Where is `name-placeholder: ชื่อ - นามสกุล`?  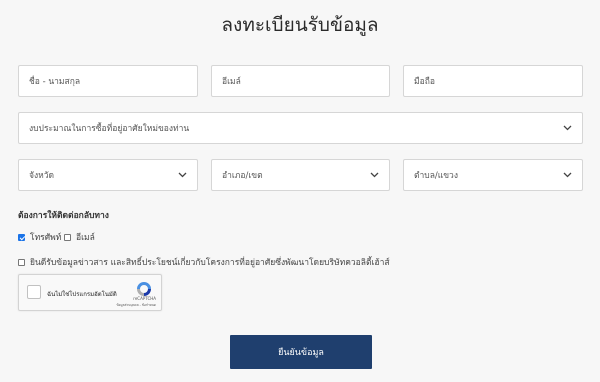 name-placeholder: ชื่อ - นามสกุล is located at coordinates (55, 82).